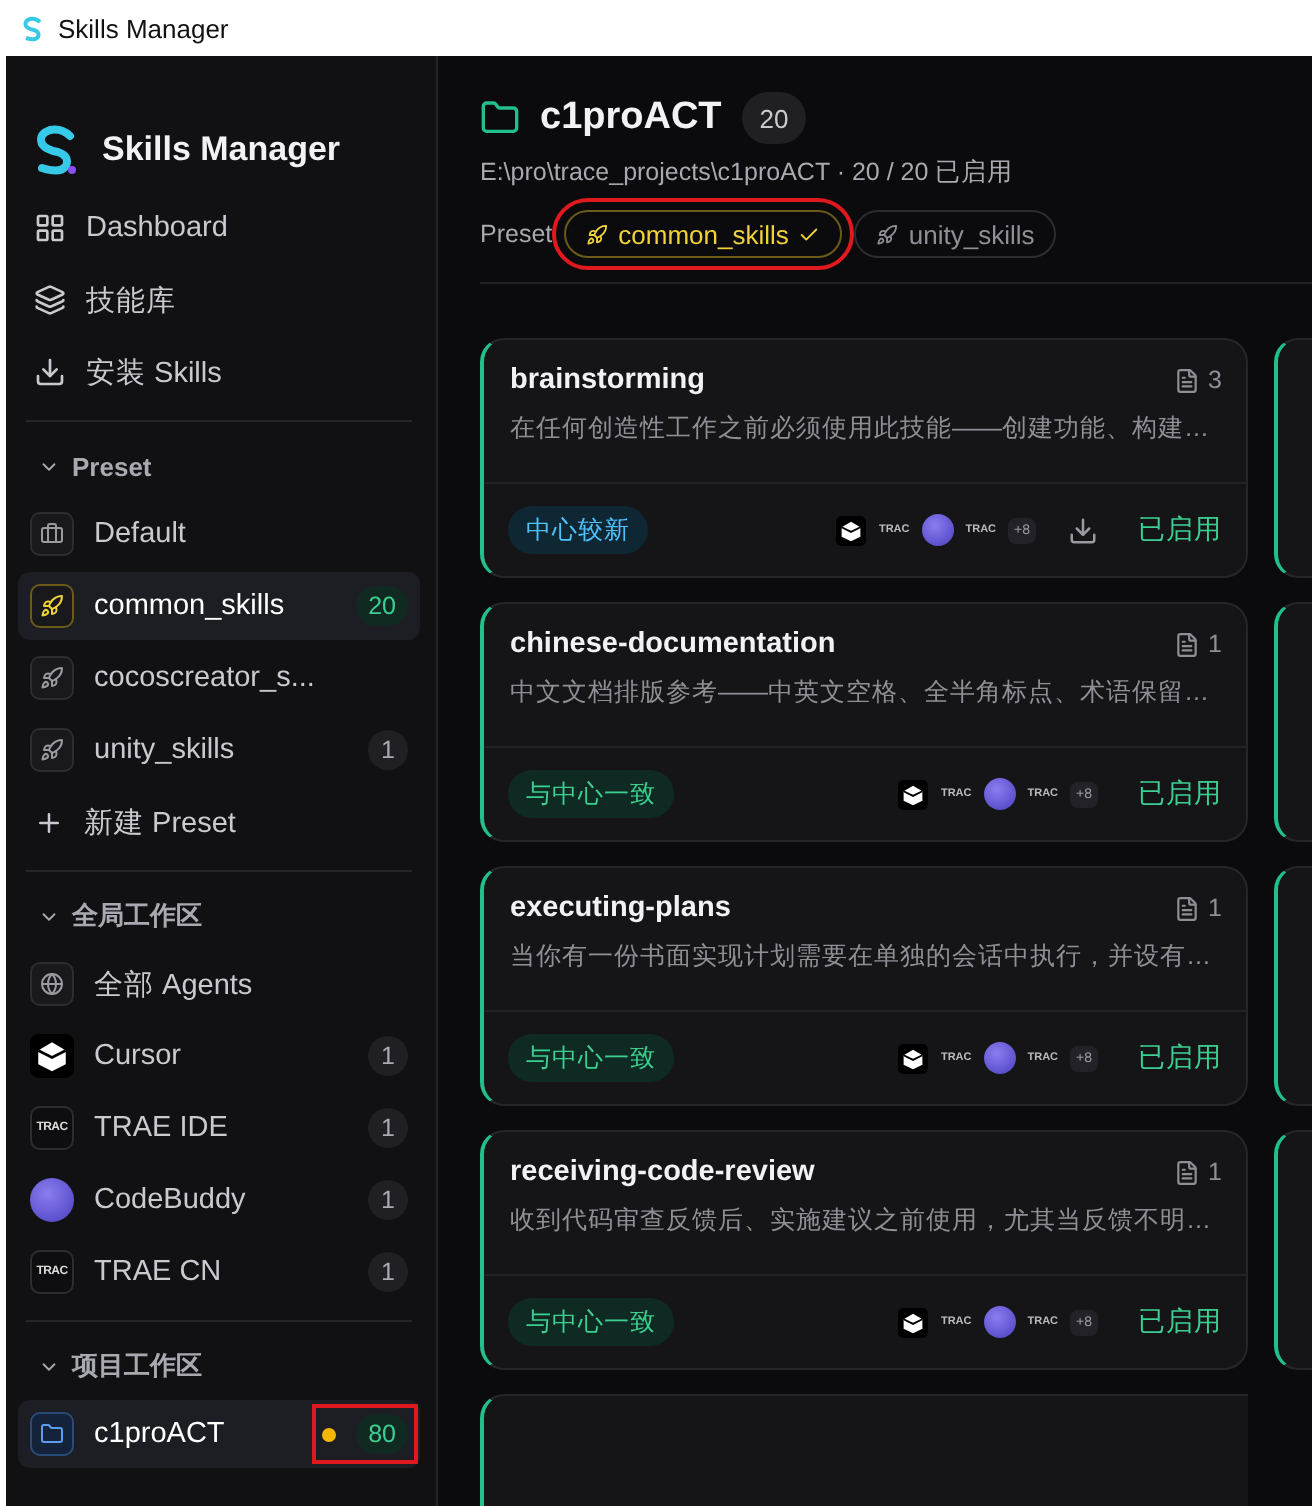 The width and height of the screenshot is (1312, 1506). Describe the element at coordinates (219, 984) in the screenshot. I see `sidebar-item: 全部 Agents` at that location.